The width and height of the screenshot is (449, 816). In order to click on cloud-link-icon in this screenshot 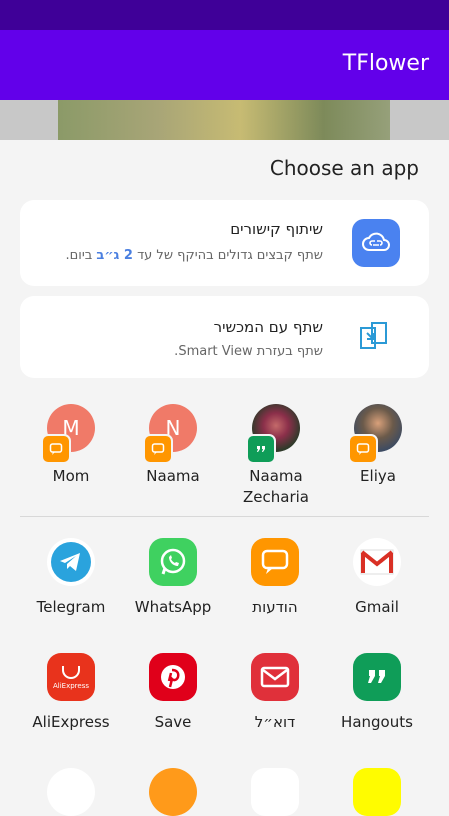, I will do `click(376, 243)`.